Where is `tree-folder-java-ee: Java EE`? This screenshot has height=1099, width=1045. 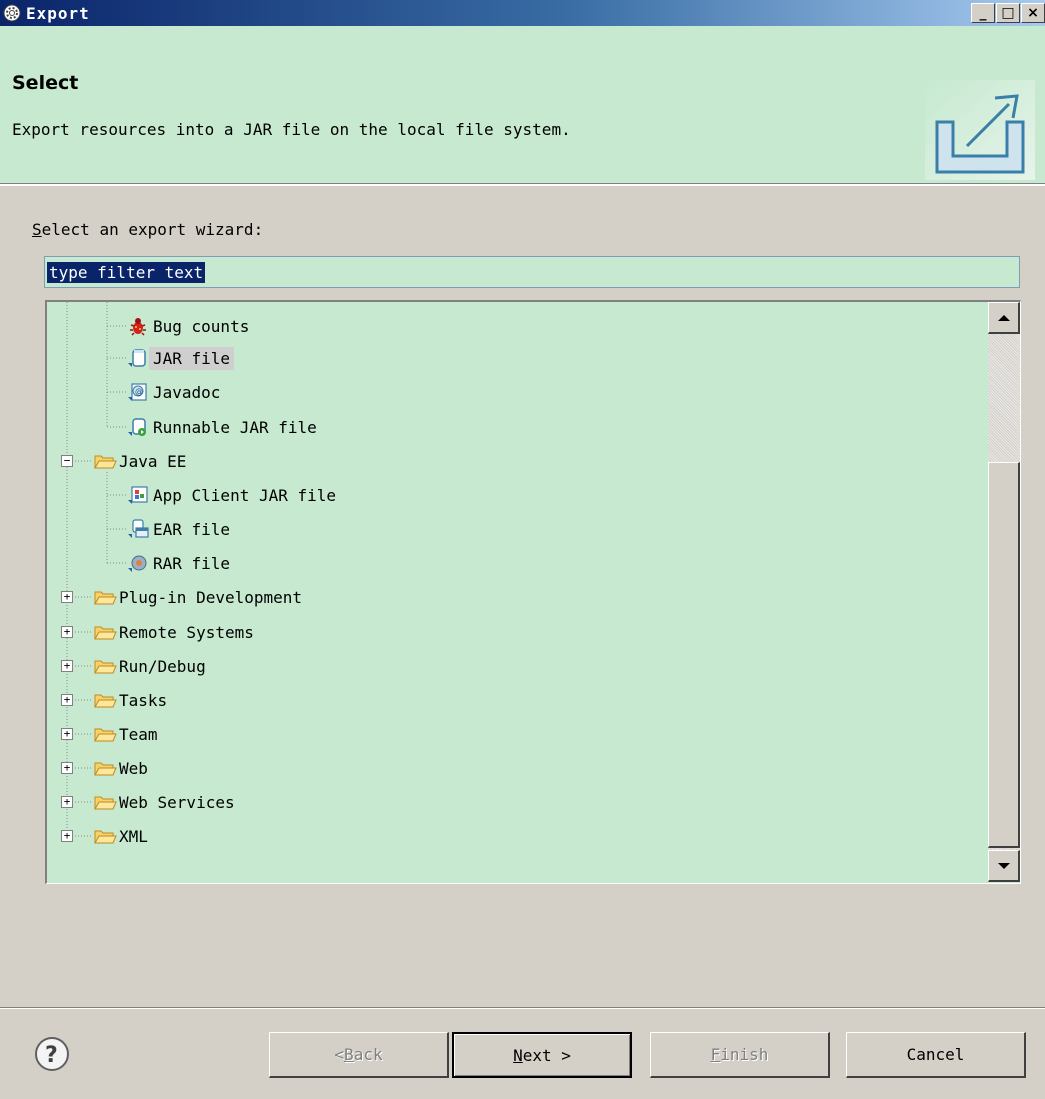
tree-folder-java-ee: Java EE is located at coordinates (141, 461).